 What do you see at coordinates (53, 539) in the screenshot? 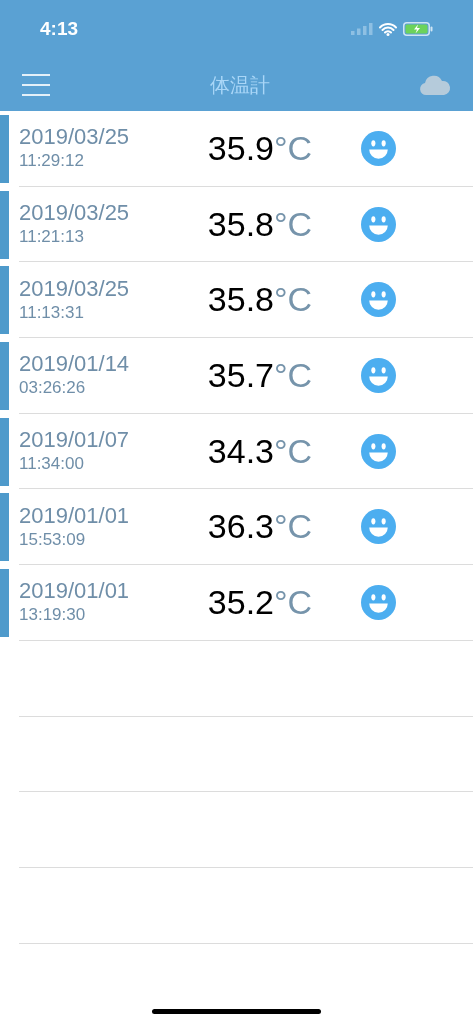
I see `record-time: 15:53:09` at bounding box center [53, 539].